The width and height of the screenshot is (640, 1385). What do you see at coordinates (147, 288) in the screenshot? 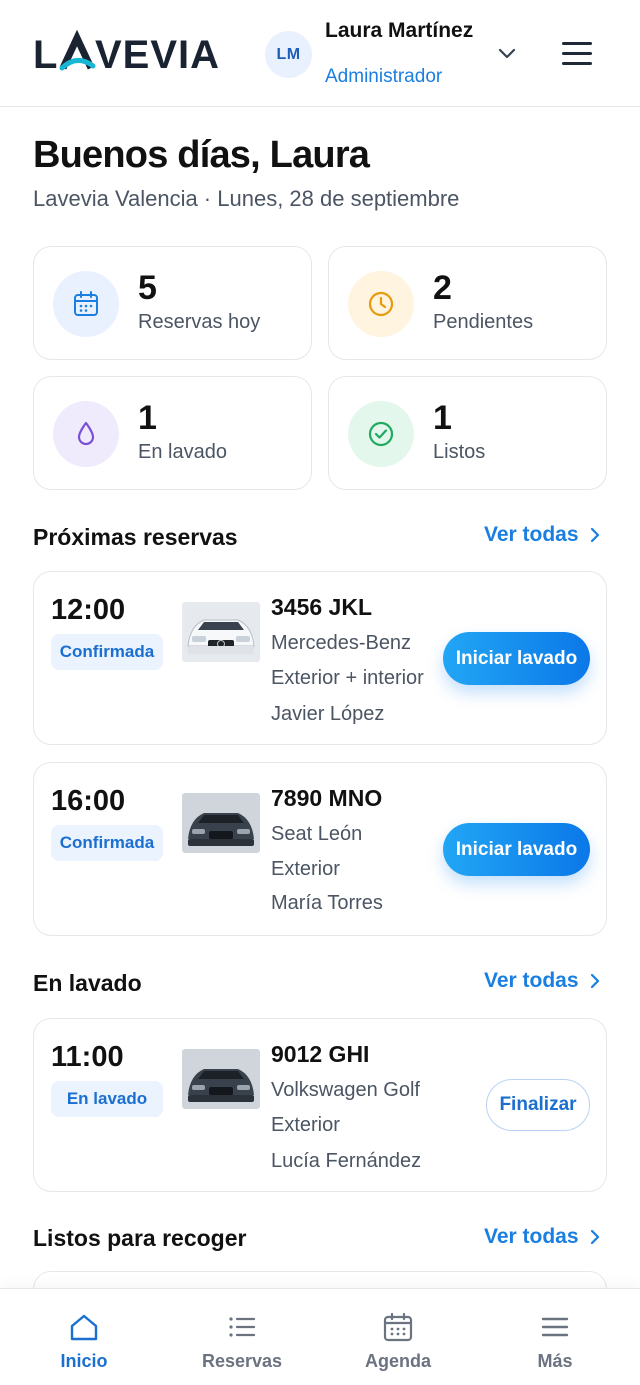
I see `stat-value: 5` at bounding box center [147, 288].